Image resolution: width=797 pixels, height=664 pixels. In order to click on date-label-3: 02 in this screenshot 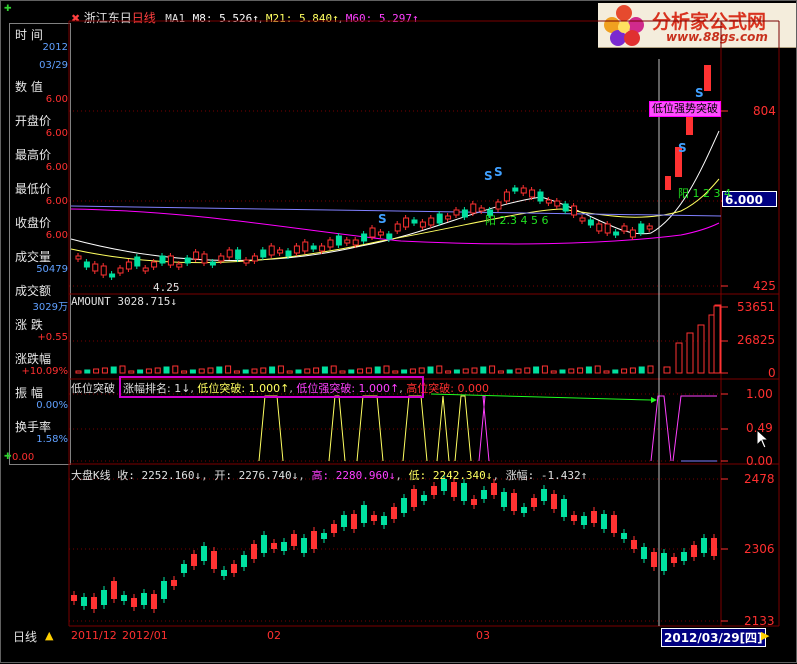, I will do `click(274, 635)`.